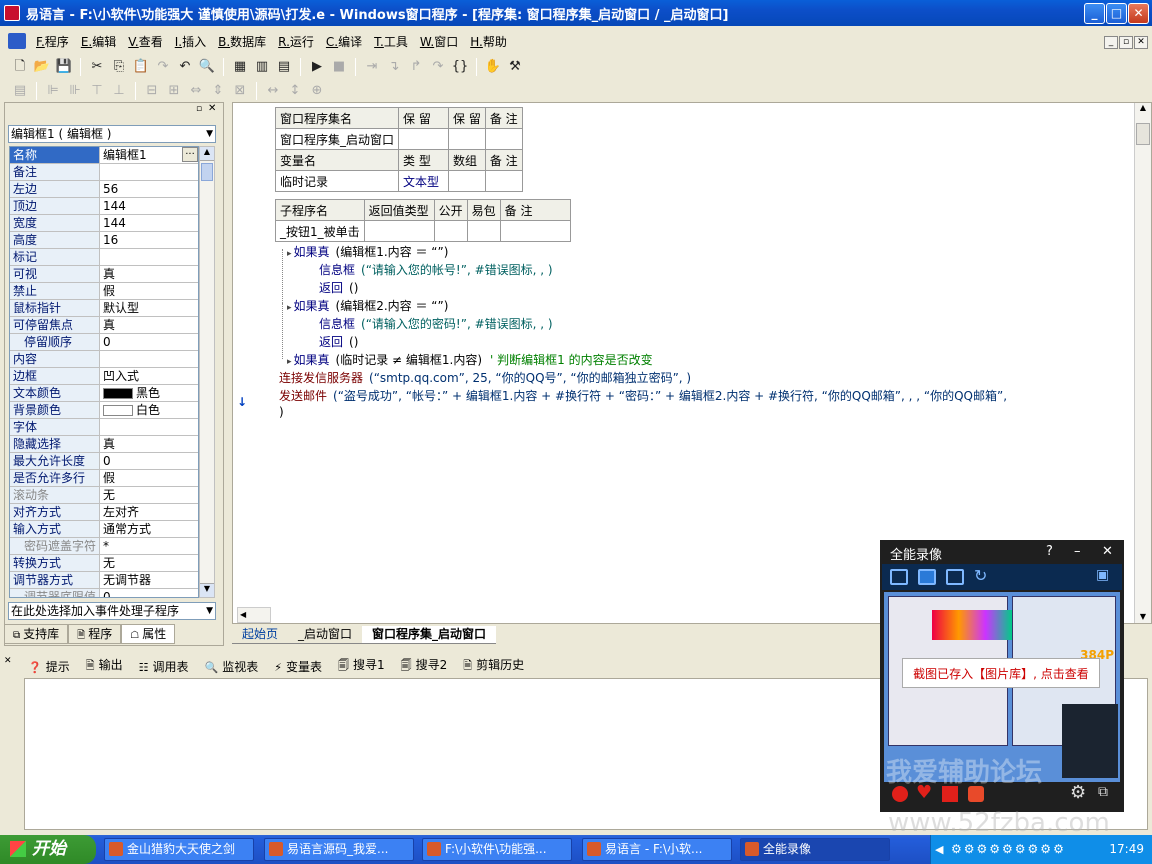 This screenshot has width=1152, height=864. Describe the element at coordinates (483, 210) in the screenshot. I see `table-cell: 易包` at that location.